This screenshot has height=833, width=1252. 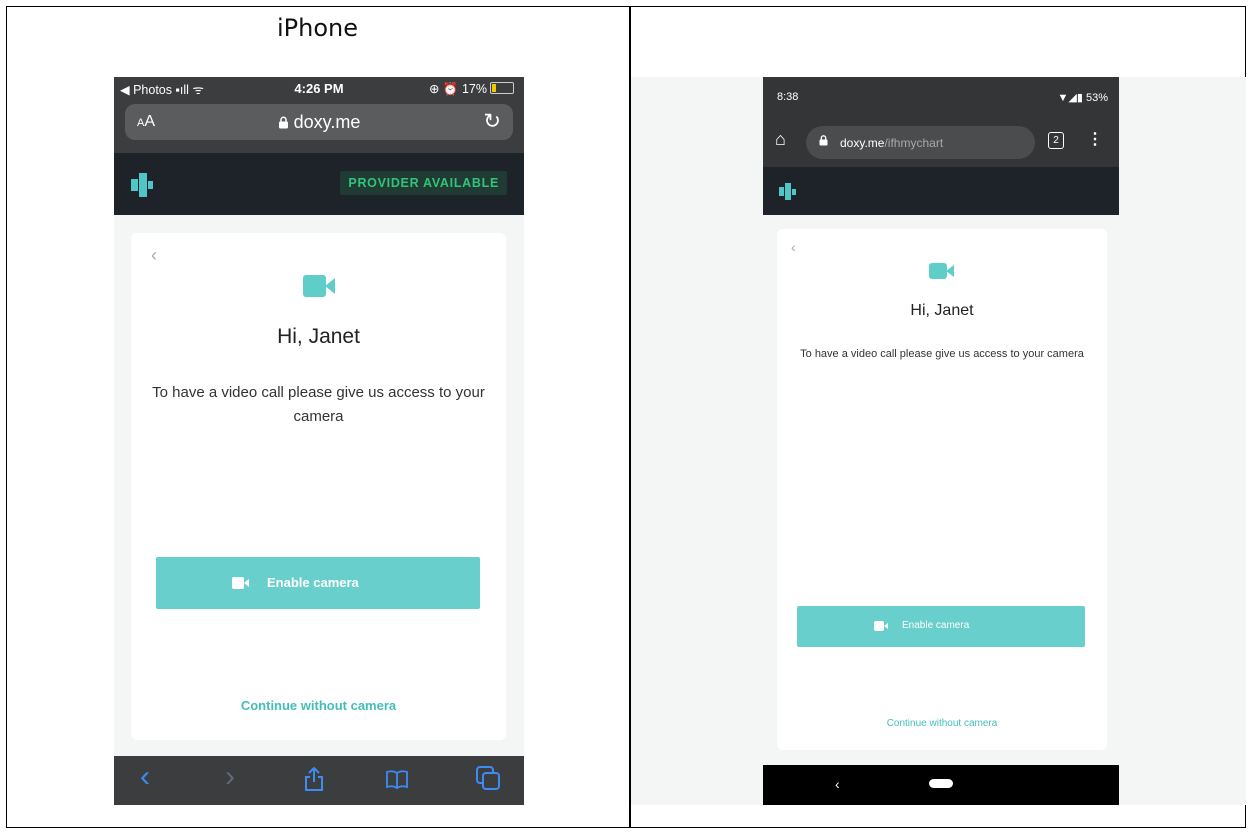 I want to click on bookmarks-icon, so click(x=397, y=780).